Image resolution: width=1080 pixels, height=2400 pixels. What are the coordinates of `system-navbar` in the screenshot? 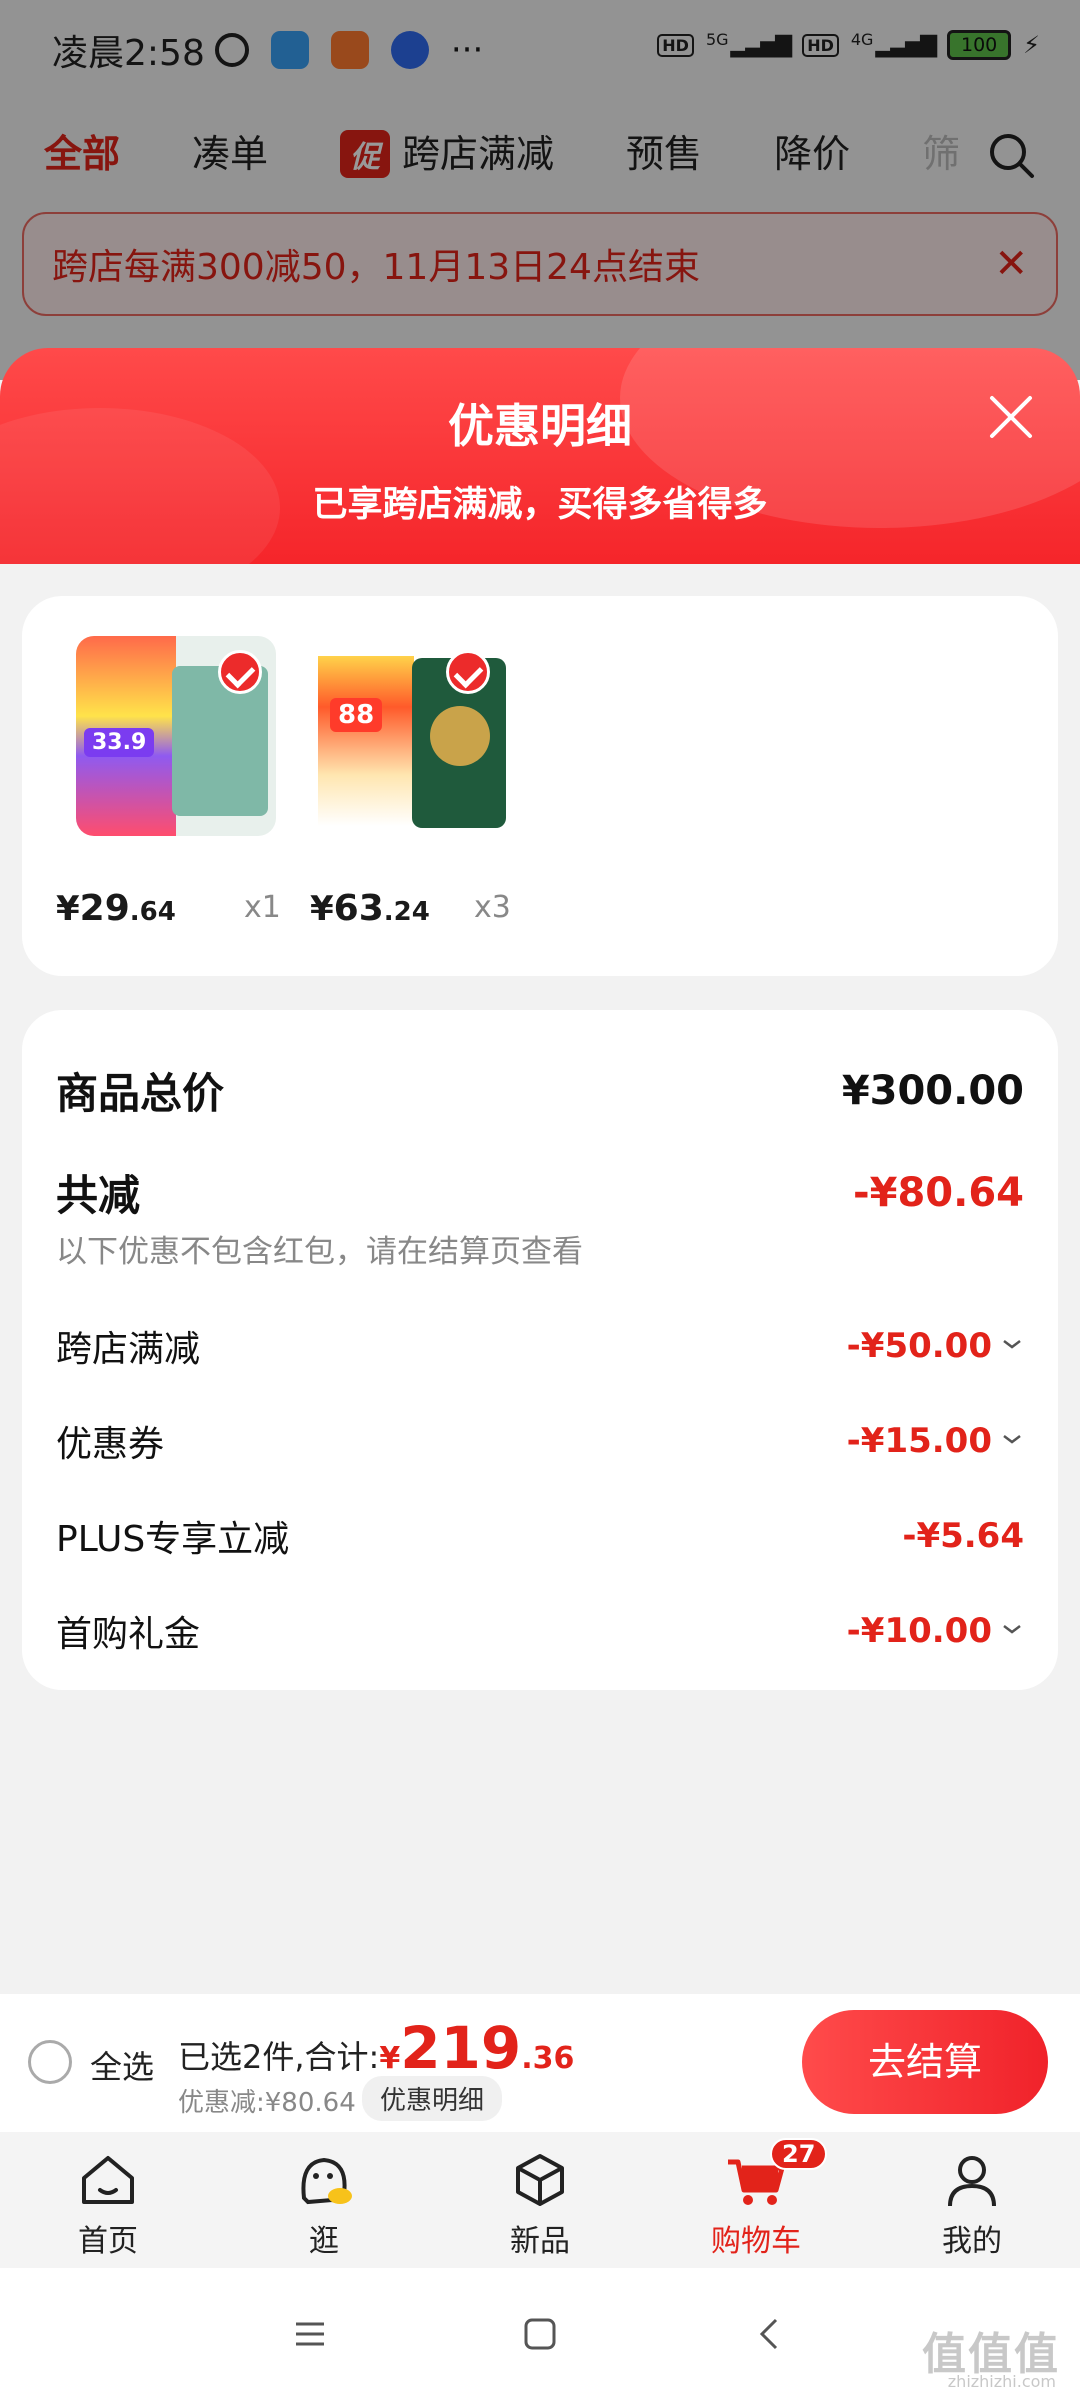 It's located at (540, 2334).